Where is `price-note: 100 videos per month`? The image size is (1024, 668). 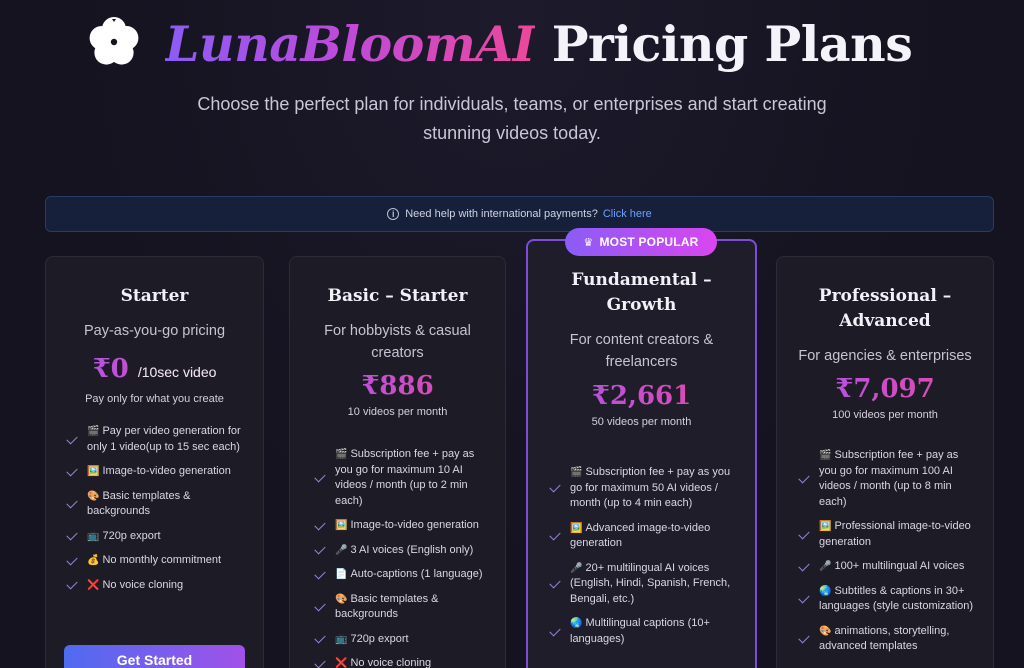 price-note: 100 videos per month is located at coordinates (885, 415).